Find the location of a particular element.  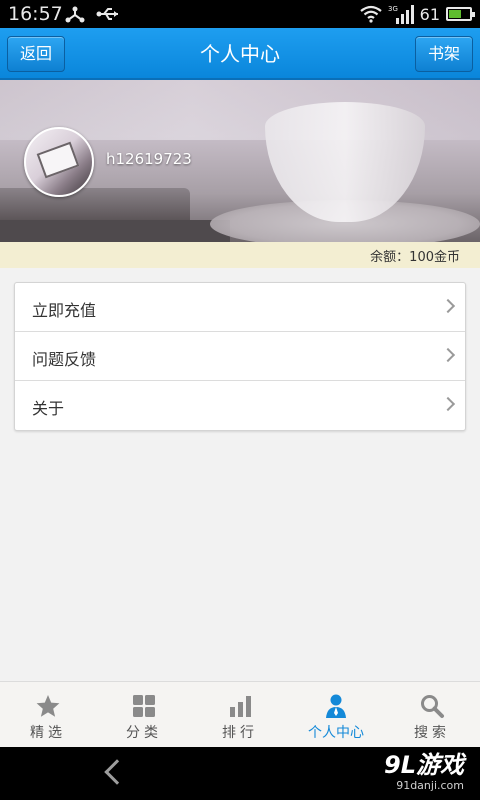

tab-ranking: 排行 is located at coordinates (240, 714).